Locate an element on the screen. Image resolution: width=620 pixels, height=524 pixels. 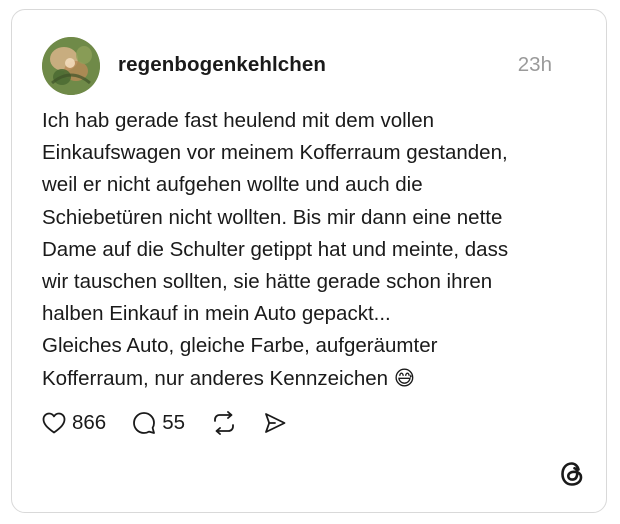
avatar-image is located at coordinates (71, 66).